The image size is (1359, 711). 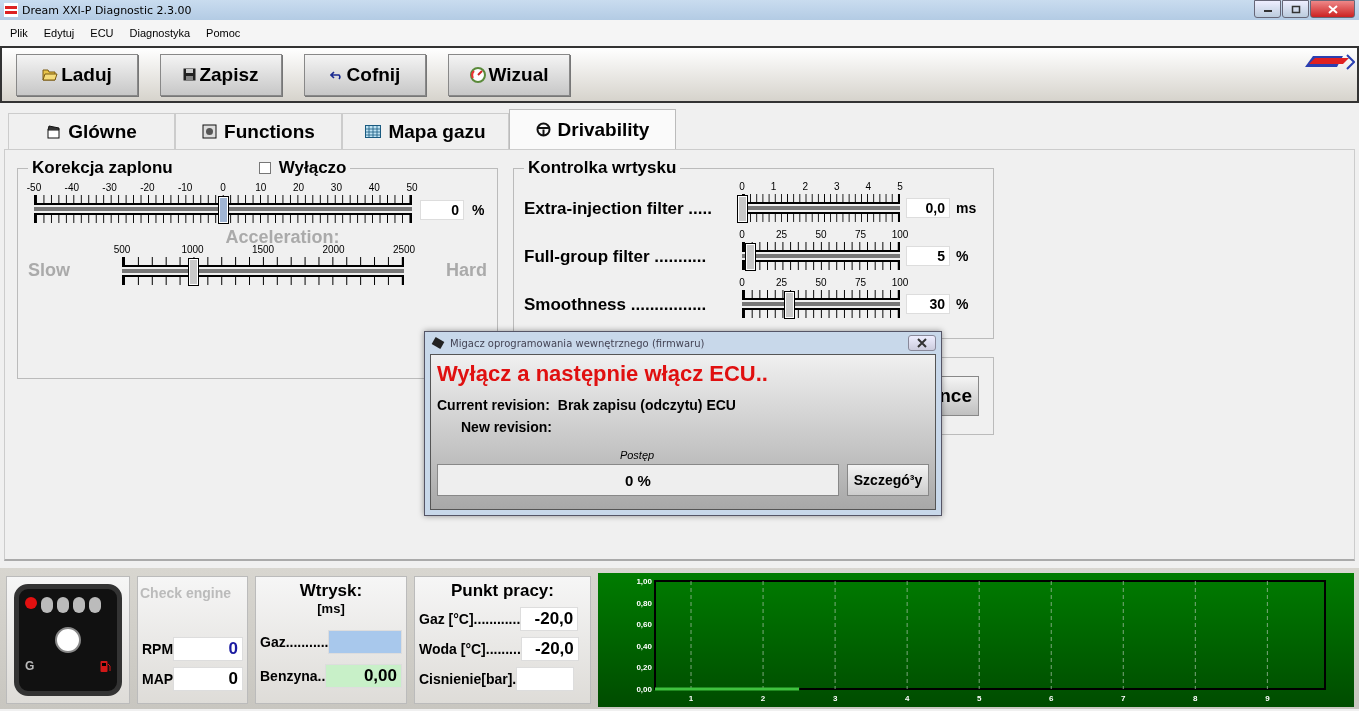 I want to click on menu-item: Plik, so click(x=21, y=33).